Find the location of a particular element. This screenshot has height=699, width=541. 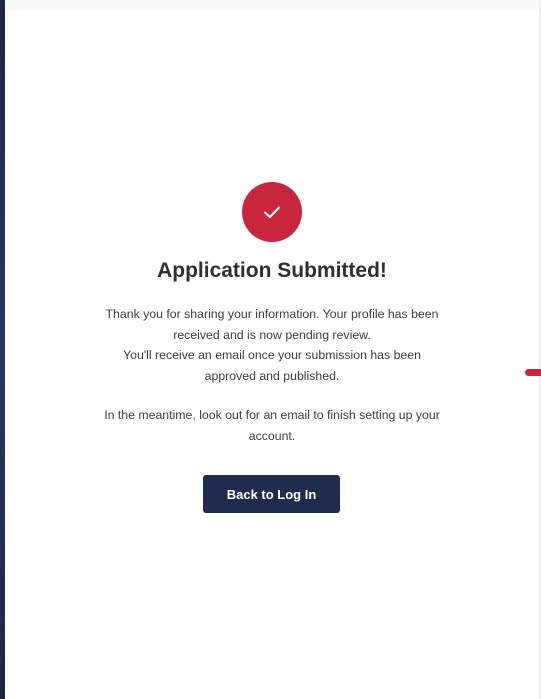

success-check-badge is located at coordinates (272, 212).